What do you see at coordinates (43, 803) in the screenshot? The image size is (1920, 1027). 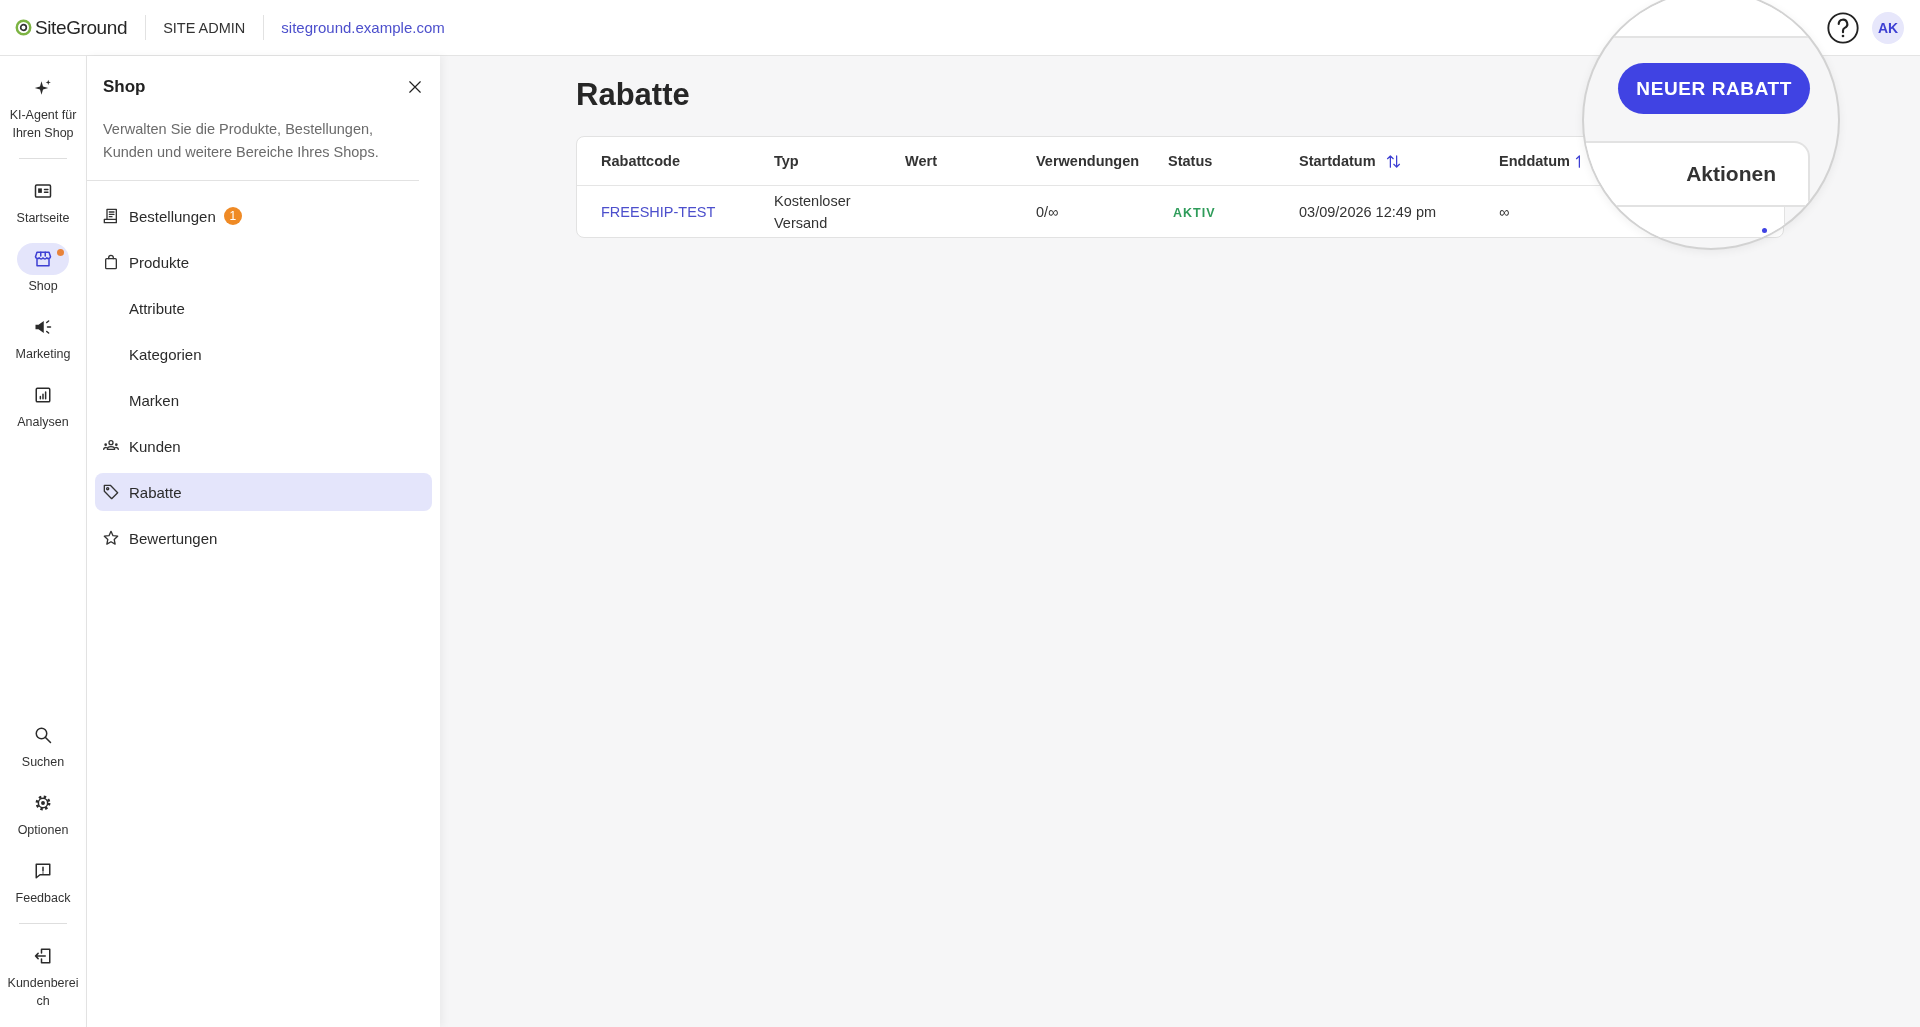 I see `settings-icon` at bounding box center [43, 803].